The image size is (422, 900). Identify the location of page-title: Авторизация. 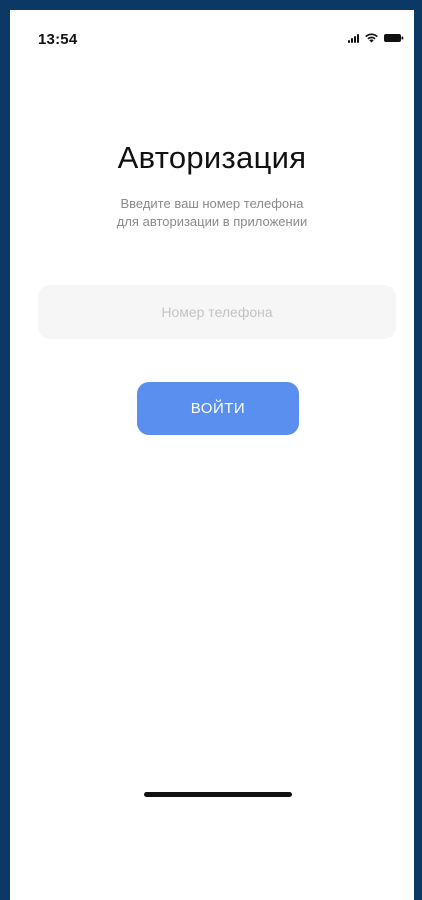
(212, 157).